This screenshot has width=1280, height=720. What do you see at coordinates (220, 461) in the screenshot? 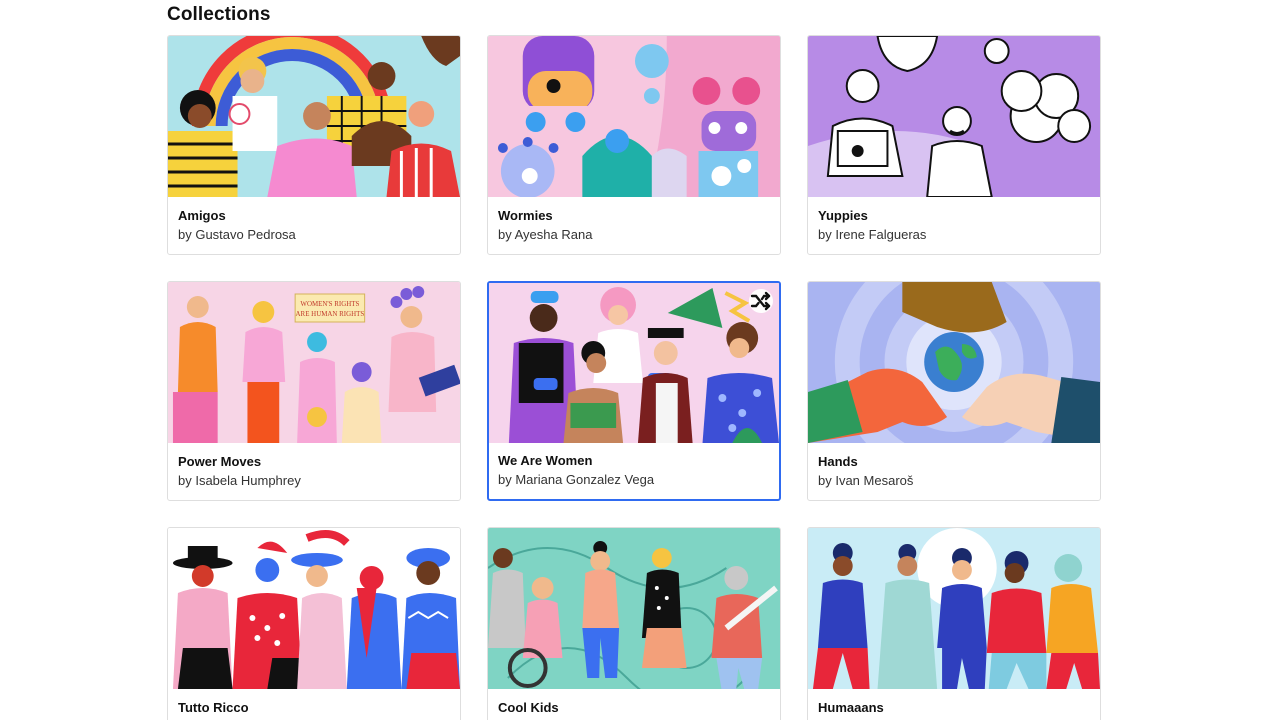
I see `card-title: Power Moves` at bounding box center [220, 461].